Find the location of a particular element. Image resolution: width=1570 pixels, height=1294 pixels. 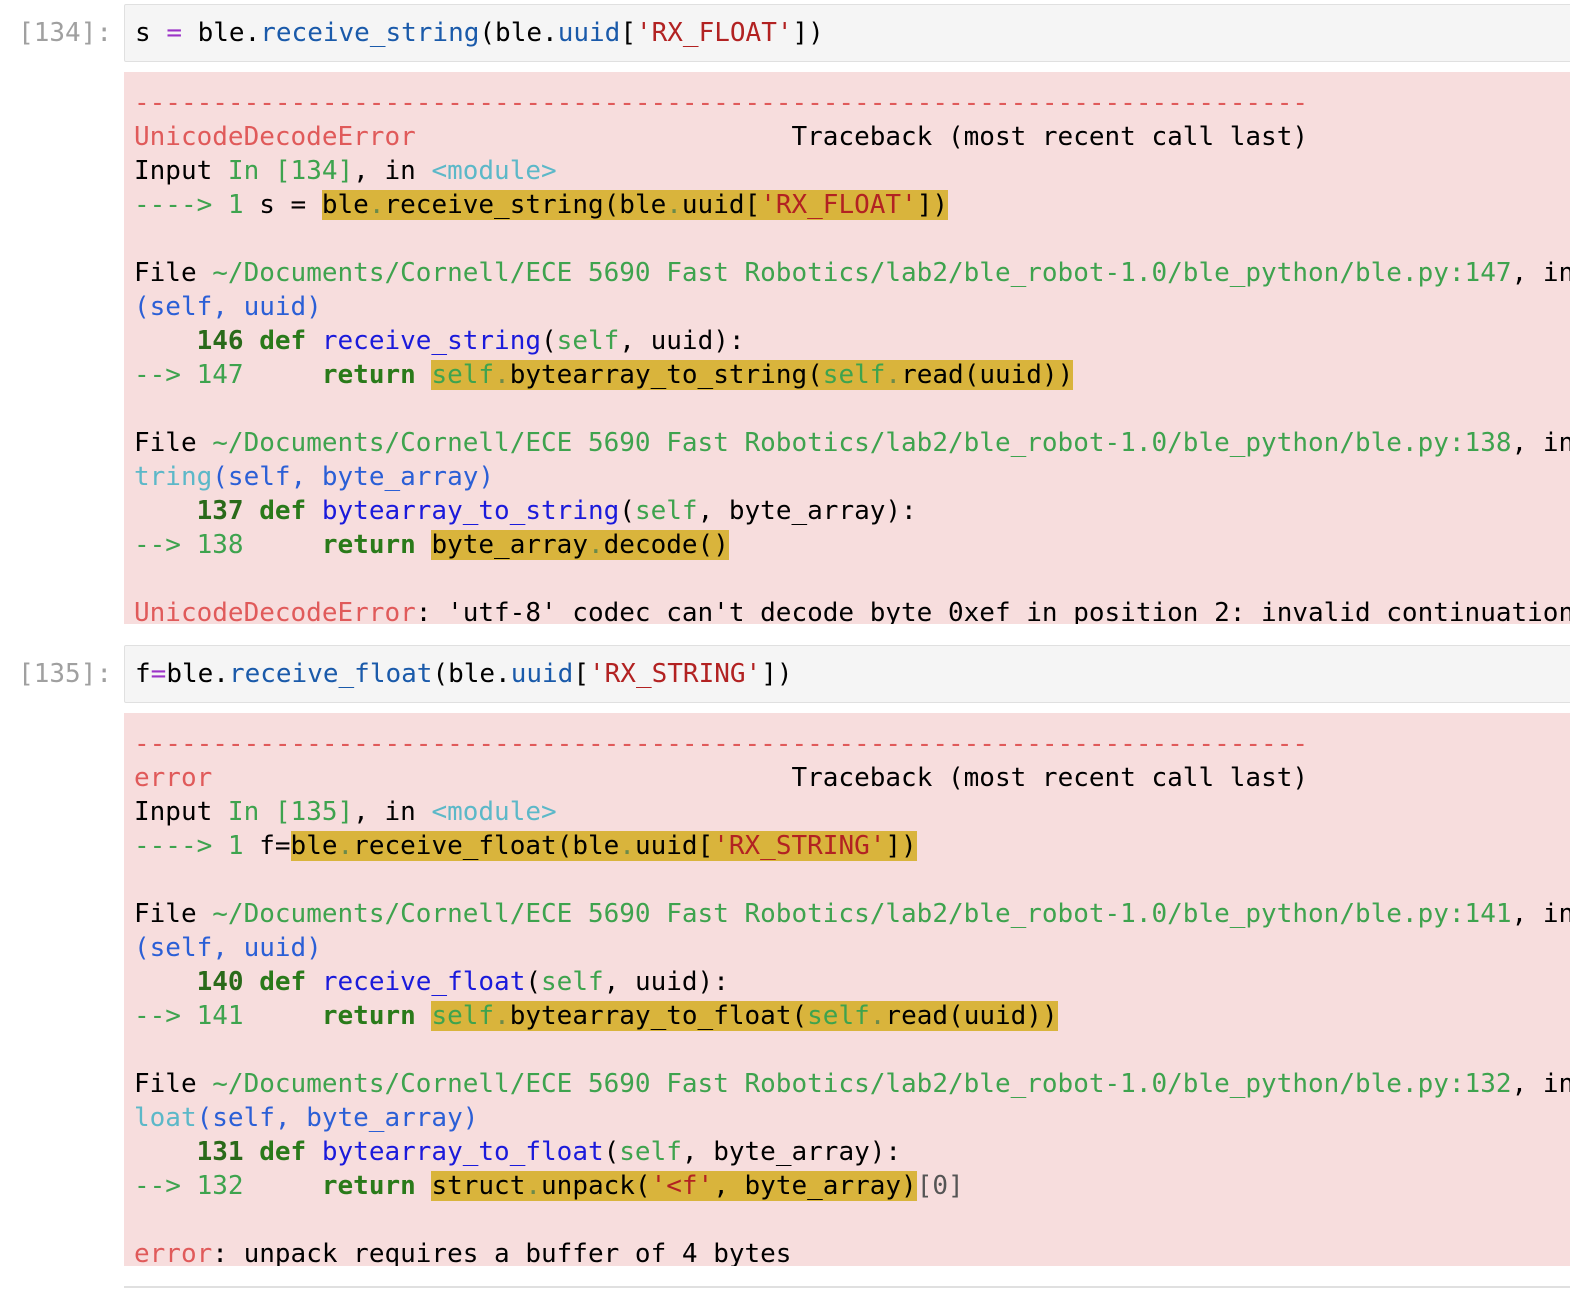

hl-token: receive_float(ble is located at coordinates (486, 846).